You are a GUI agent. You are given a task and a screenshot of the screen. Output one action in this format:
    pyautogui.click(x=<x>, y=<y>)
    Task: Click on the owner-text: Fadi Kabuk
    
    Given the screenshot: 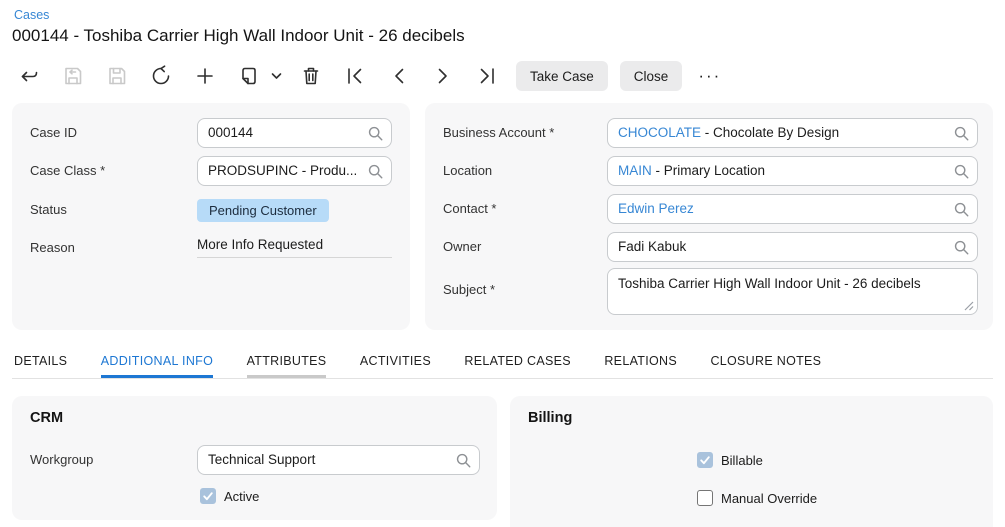 What is the action you would take?
    pyautogui.click(x=652, y=246)
    